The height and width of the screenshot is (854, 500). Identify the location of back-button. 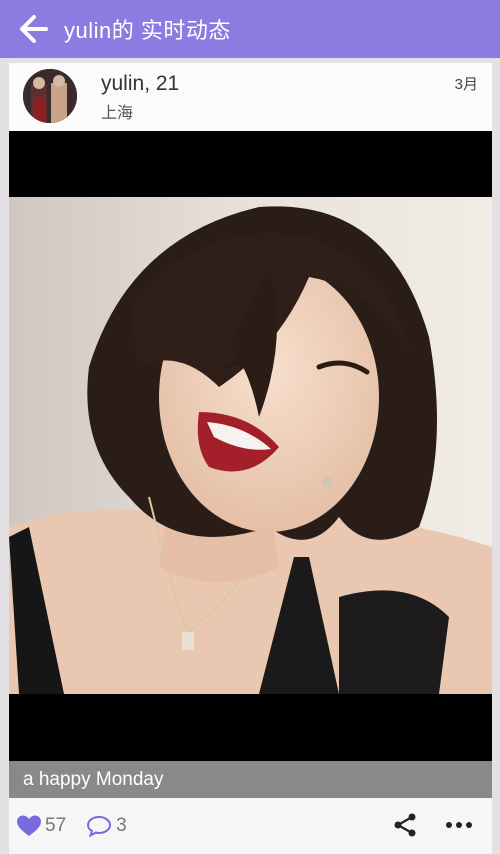
(32, 29).